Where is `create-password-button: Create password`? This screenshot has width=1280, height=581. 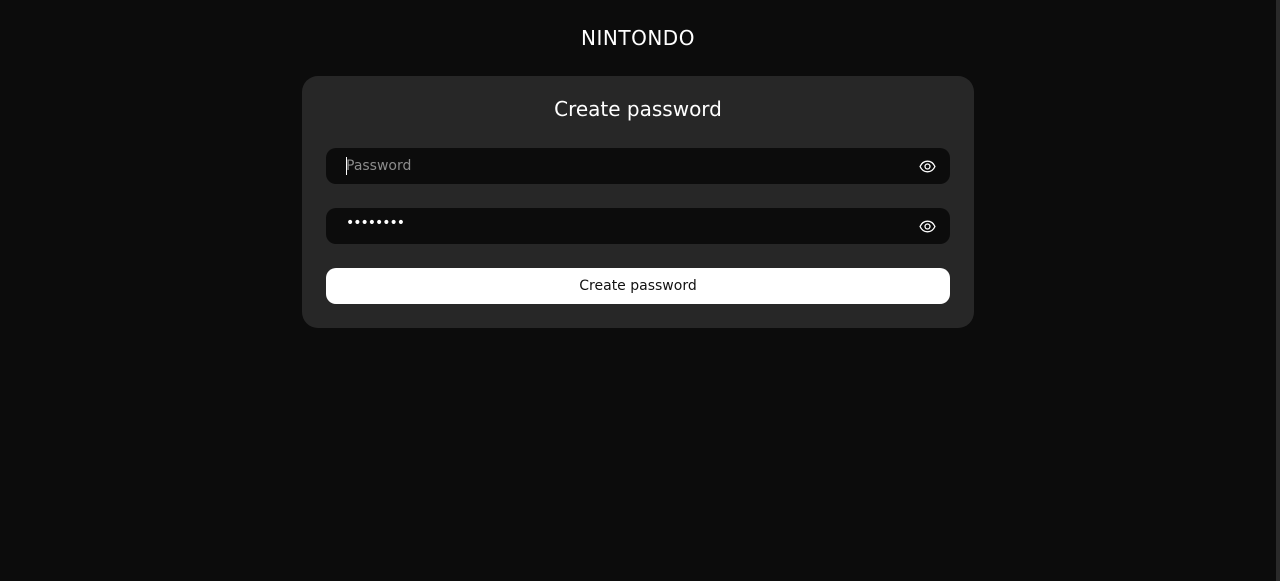 create-password-button: Create password is located at coordinates (638, 286).